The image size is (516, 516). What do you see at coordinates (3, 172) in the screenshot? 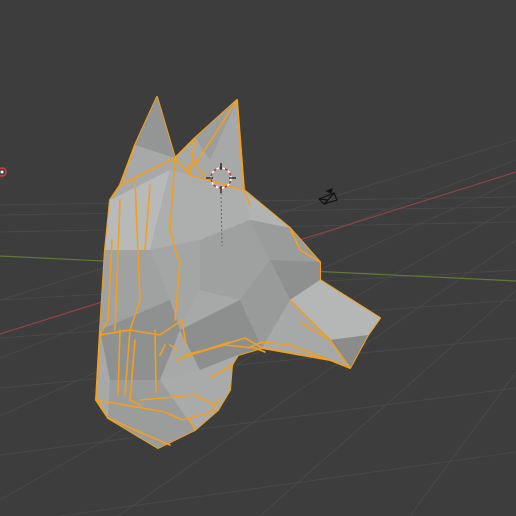
I see `light-icon` at bounding box center [3, 172].